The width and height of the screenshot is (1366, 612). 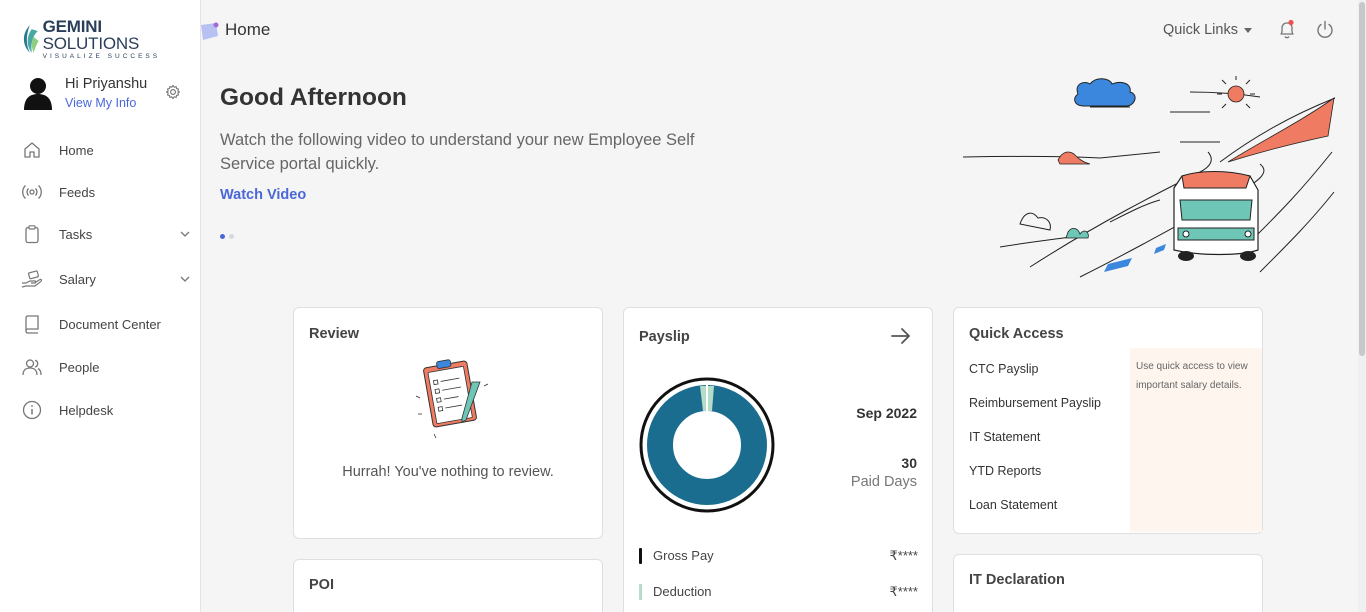 What do you see at coordinates (32, 410) in the screenshot?
I see `info-icon` at bounding box center [32, 410].